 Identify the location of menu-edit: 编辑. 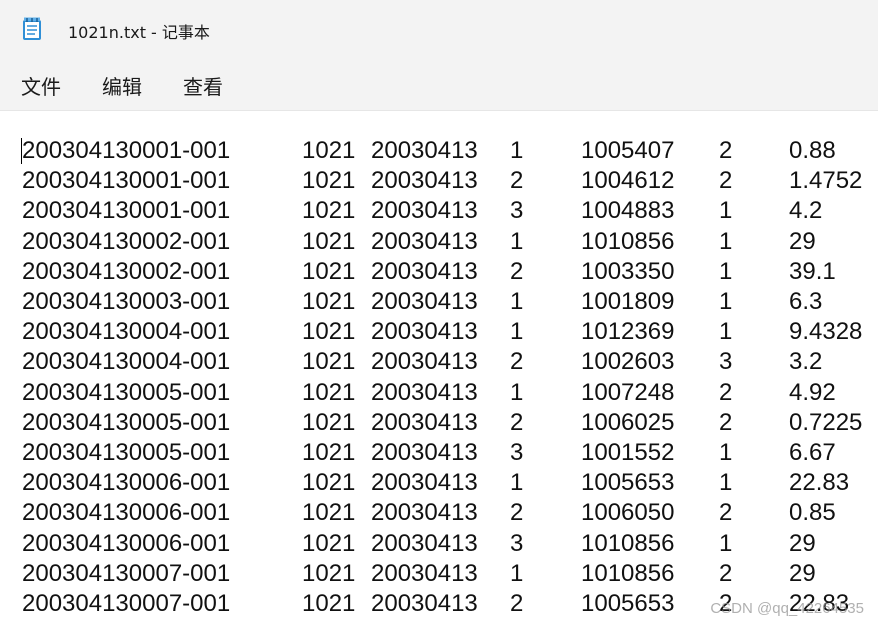
(122, 85).